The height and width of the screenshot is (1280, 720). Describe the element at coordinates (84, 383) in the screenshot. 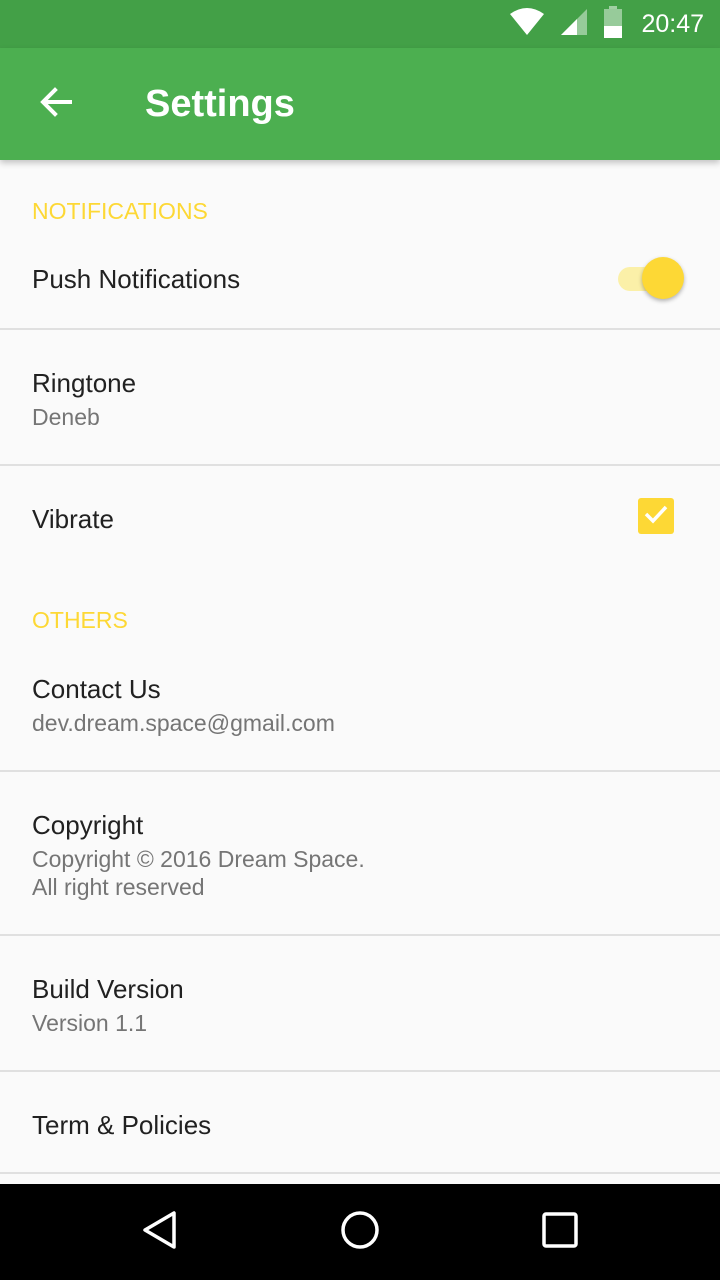

I see `ringtone-label: Ringtone` at that location.